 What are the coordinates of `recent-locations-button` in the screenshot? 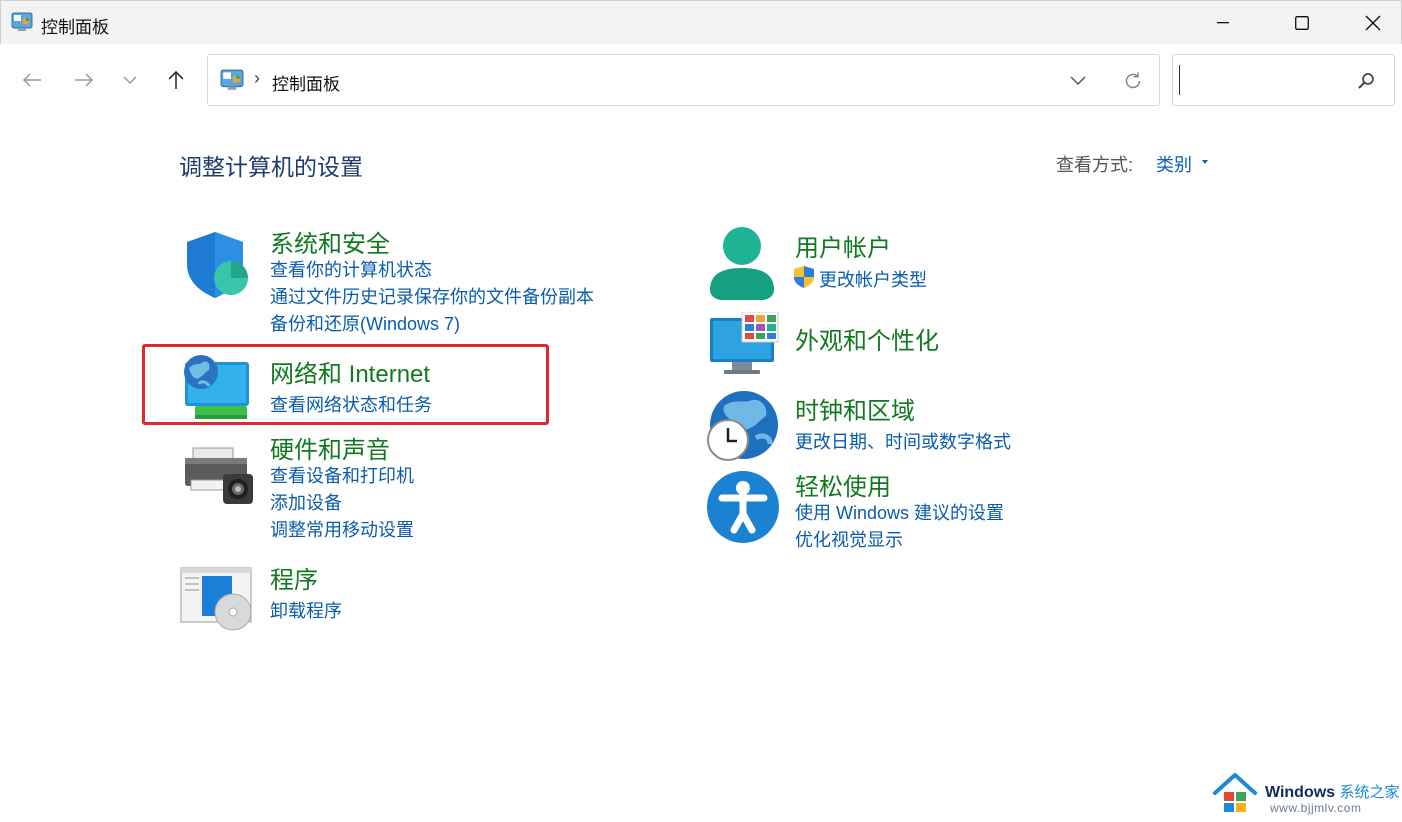 It's located at (130, 80).